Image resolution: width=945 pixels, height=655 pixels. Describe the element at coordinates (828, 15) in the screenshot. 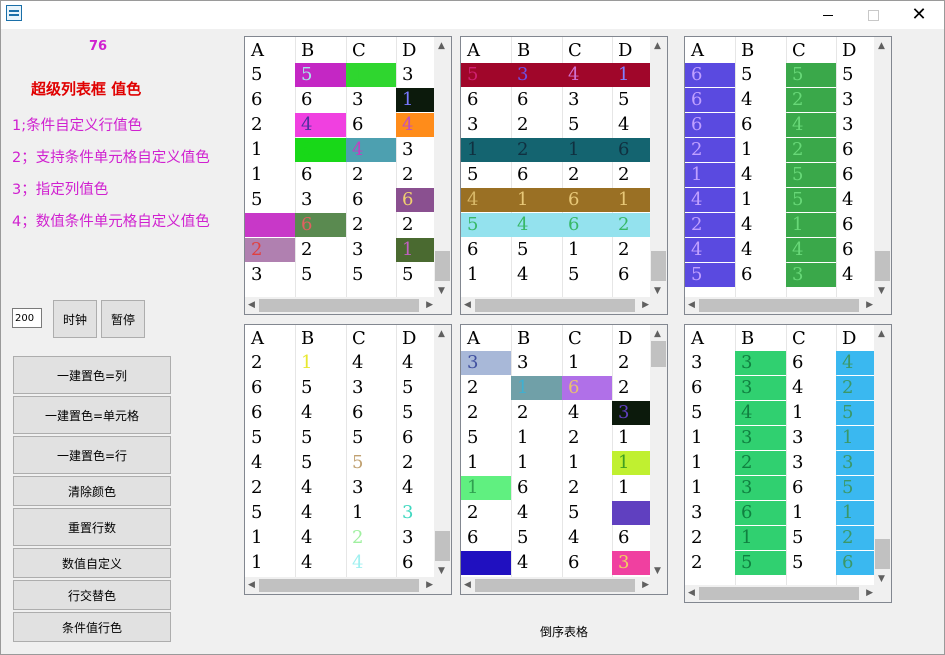

I see `minimize-button` at that location.